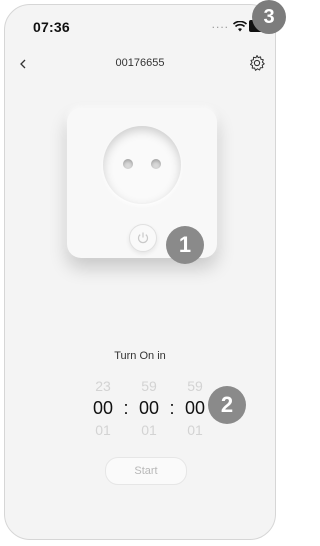 Image resolution: width=320 pixels, height=546 pixels. Describe the element at coordinates (195, 430) in the screenshot. I see `picker-next-seconds: 01` at that location.